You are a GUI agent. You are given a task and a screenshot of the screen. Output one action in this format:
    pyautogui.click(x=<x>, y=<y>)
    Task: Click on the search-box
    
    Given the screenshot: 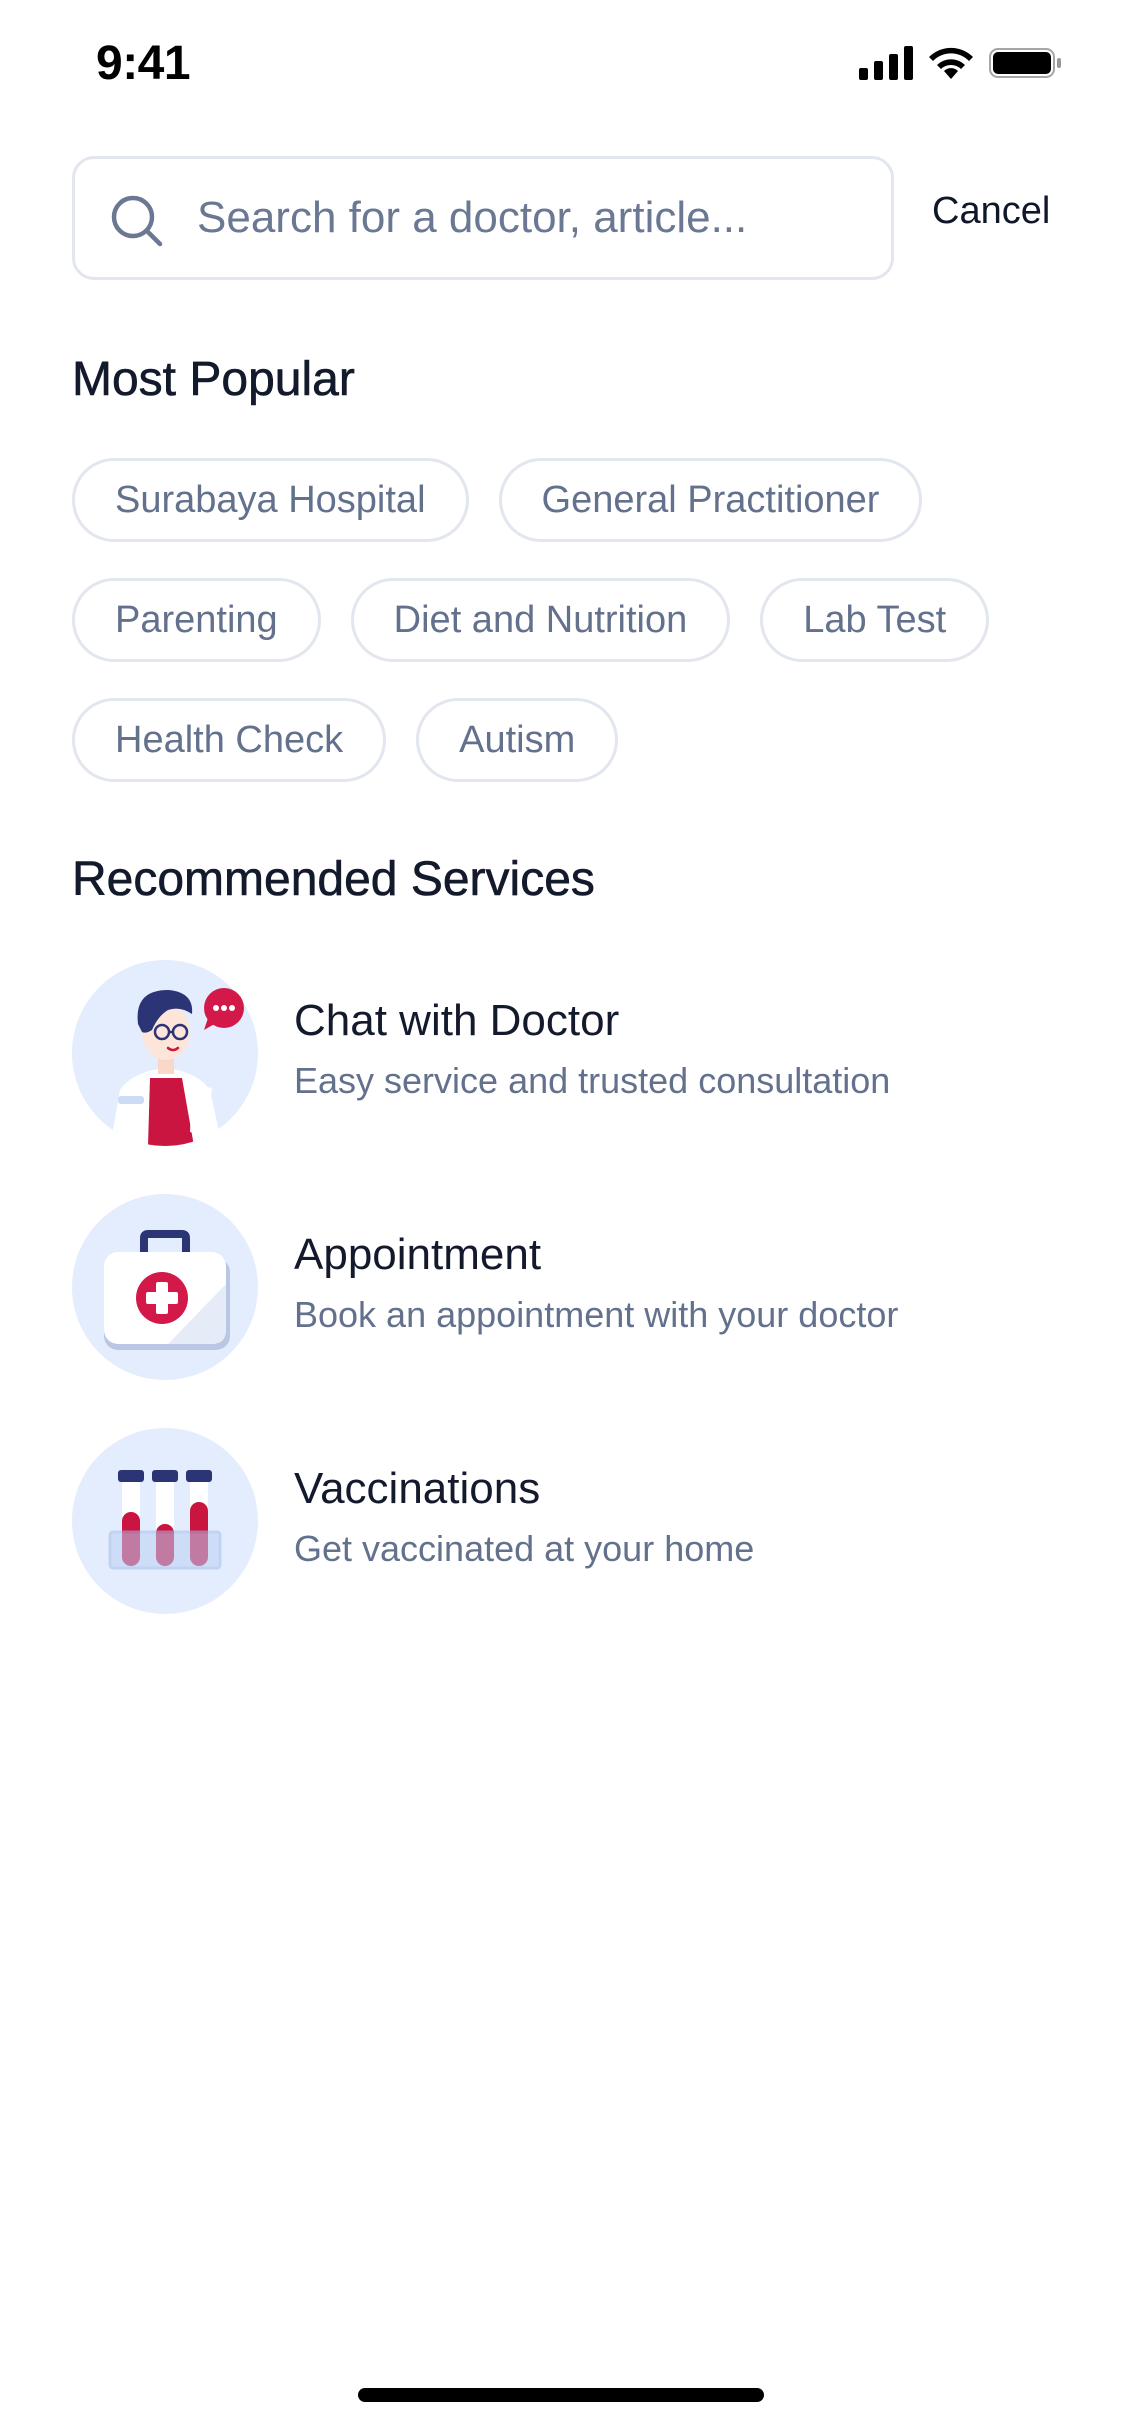 What is the action you would take?
    pyautogui.click(x=483, y=218)
    